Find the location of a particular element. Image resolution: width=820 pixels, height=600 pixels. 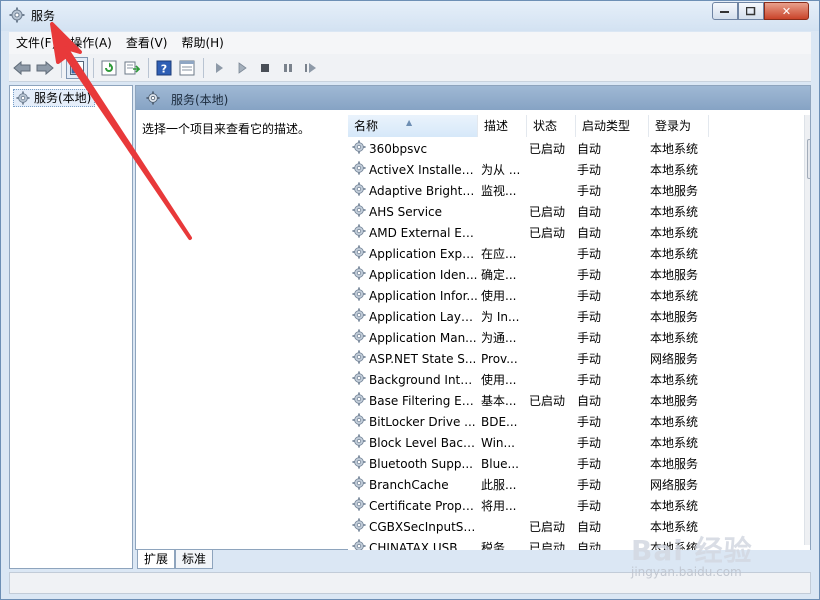

table-row: 360bpsvc 已启动 自动 本地系统 is located at coordinates (571, 148).